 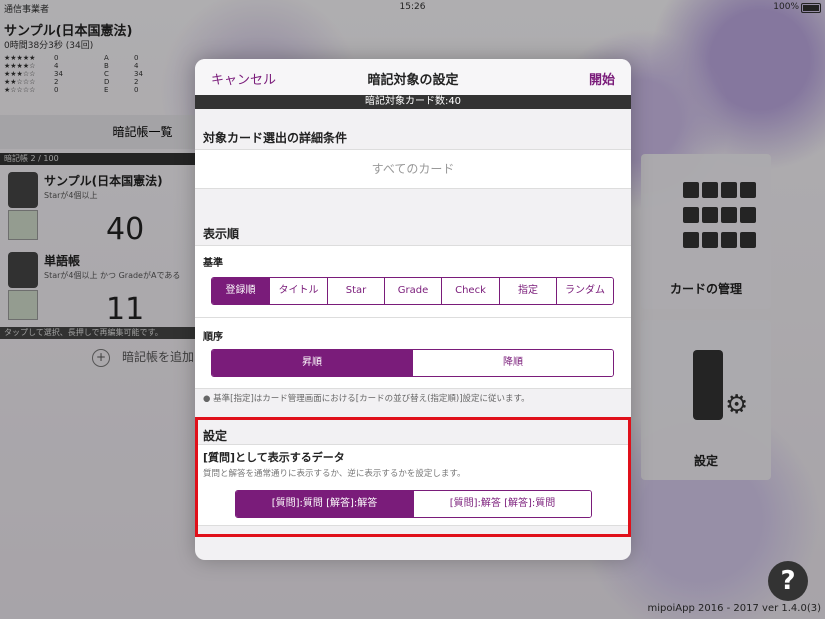 What do you see at coordinates (413, 77) in the screenshot?
I see `dialog-header: キャンセル 暗記対象の設定 開始` at bounding box center [413, 77].